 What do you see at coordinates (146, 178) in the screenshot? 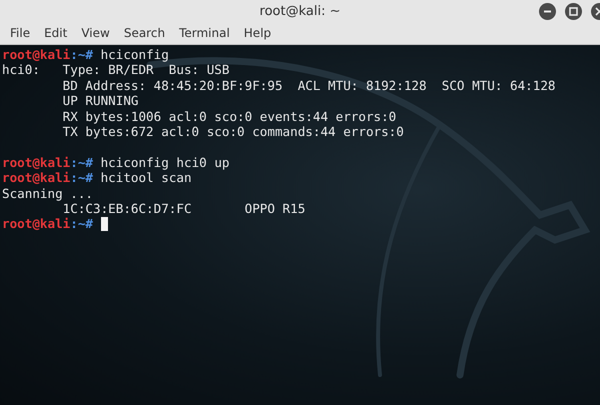
I see `command-text: hcitool scan` at bounding box center [146, 178].